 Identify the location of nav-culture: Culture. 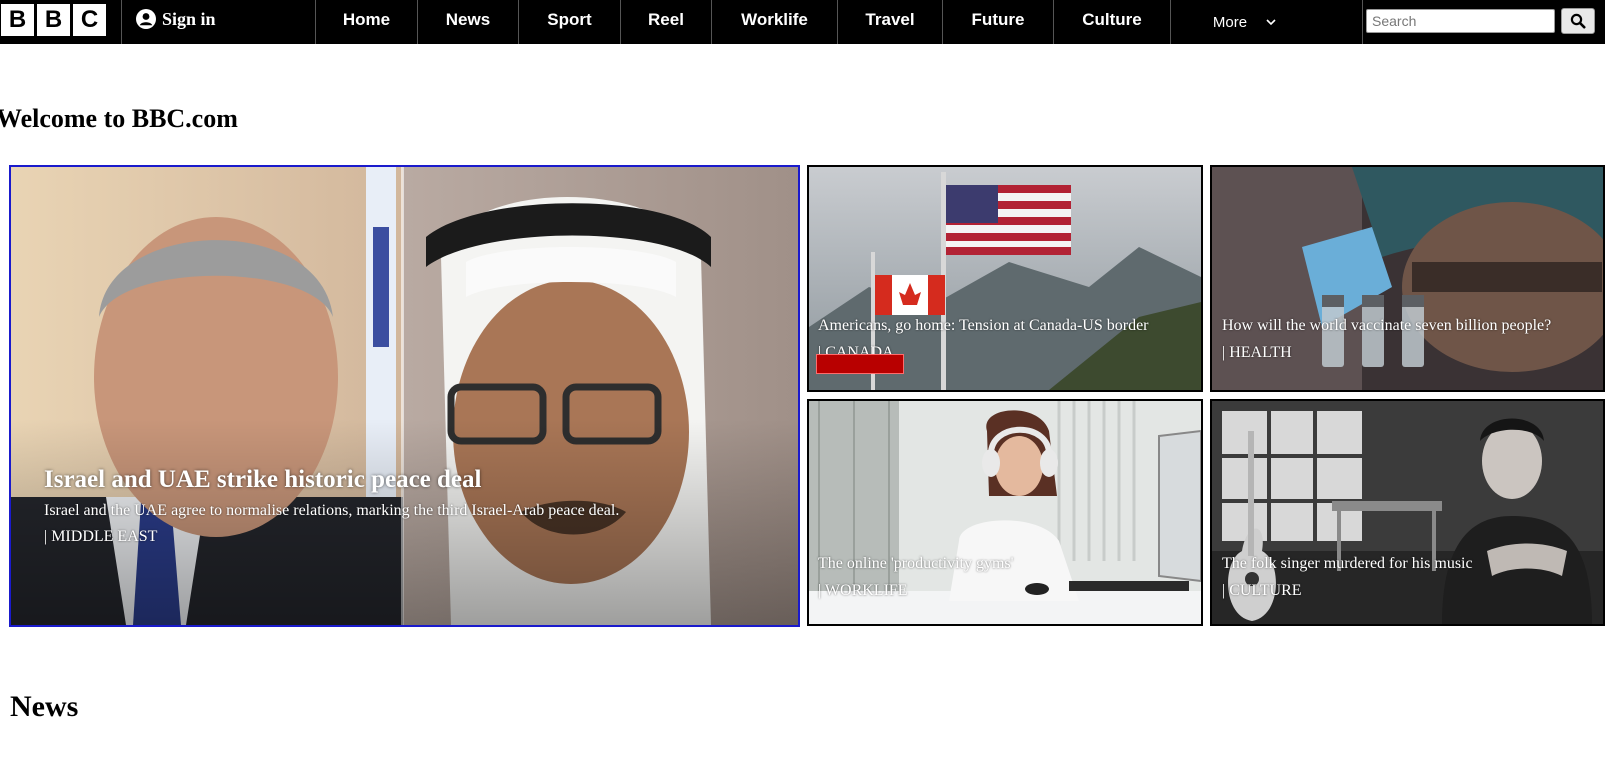
(1112, 22).